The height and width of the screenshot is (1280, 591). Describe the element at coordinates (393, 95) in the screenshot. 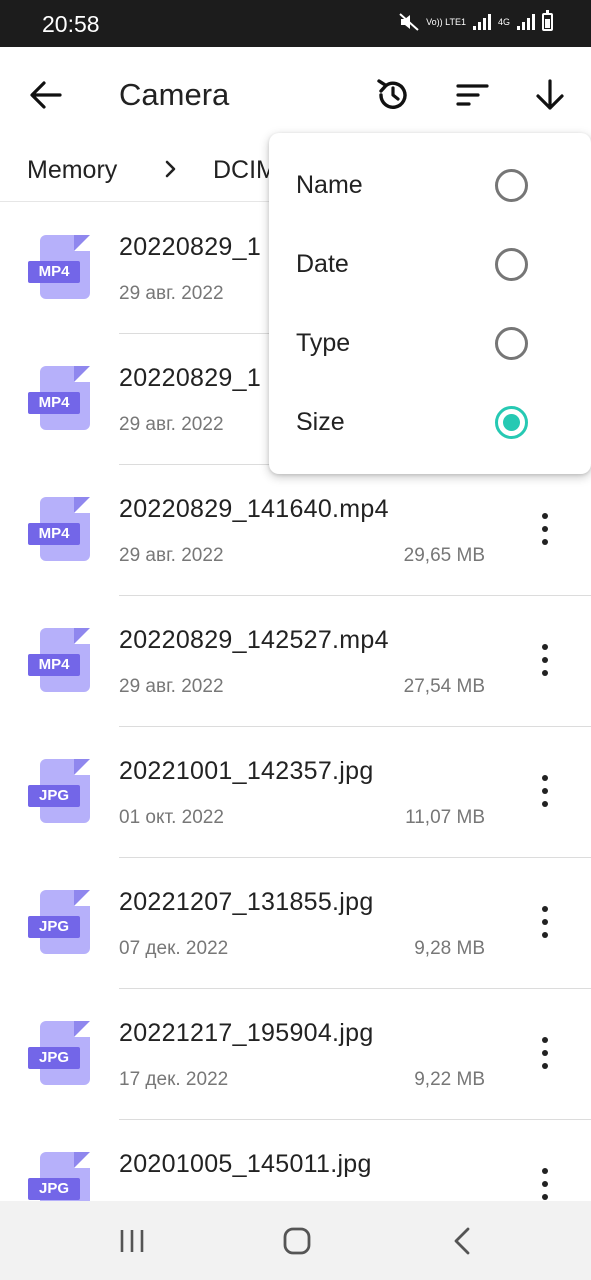

I see `refresh-icon` at that location.